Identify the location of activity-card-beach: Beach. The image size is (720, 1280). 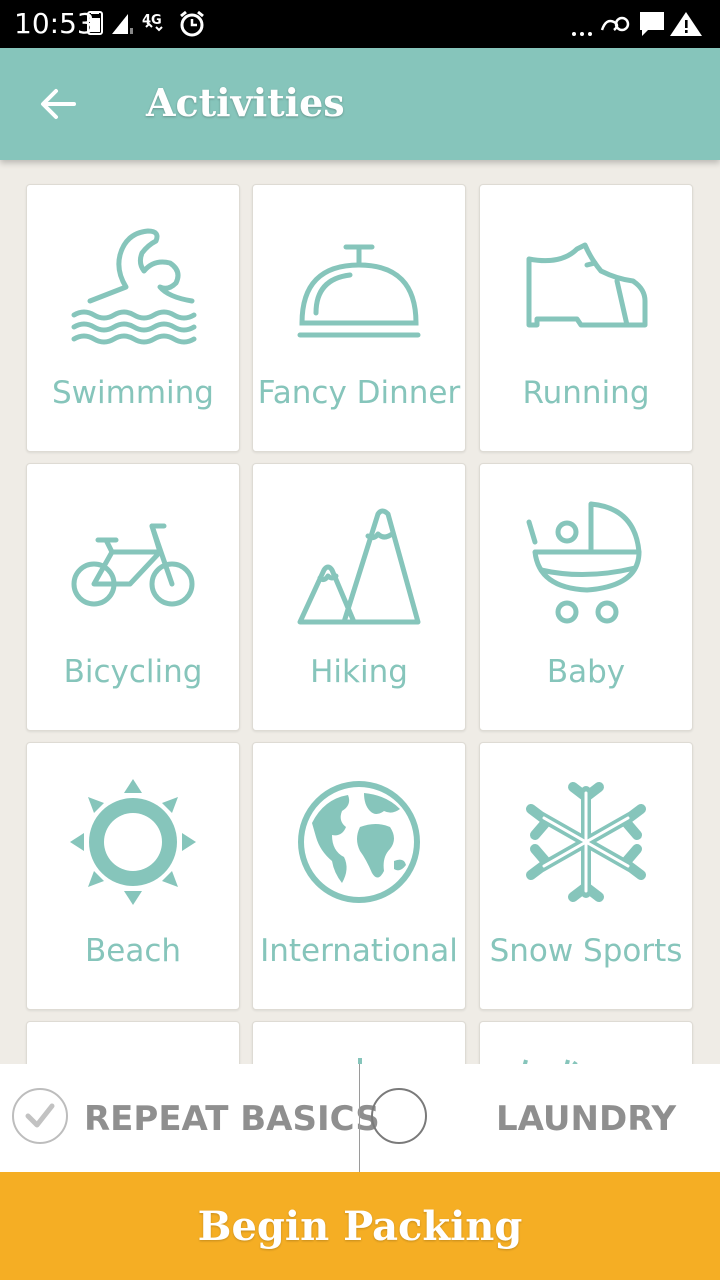
(133, 876).